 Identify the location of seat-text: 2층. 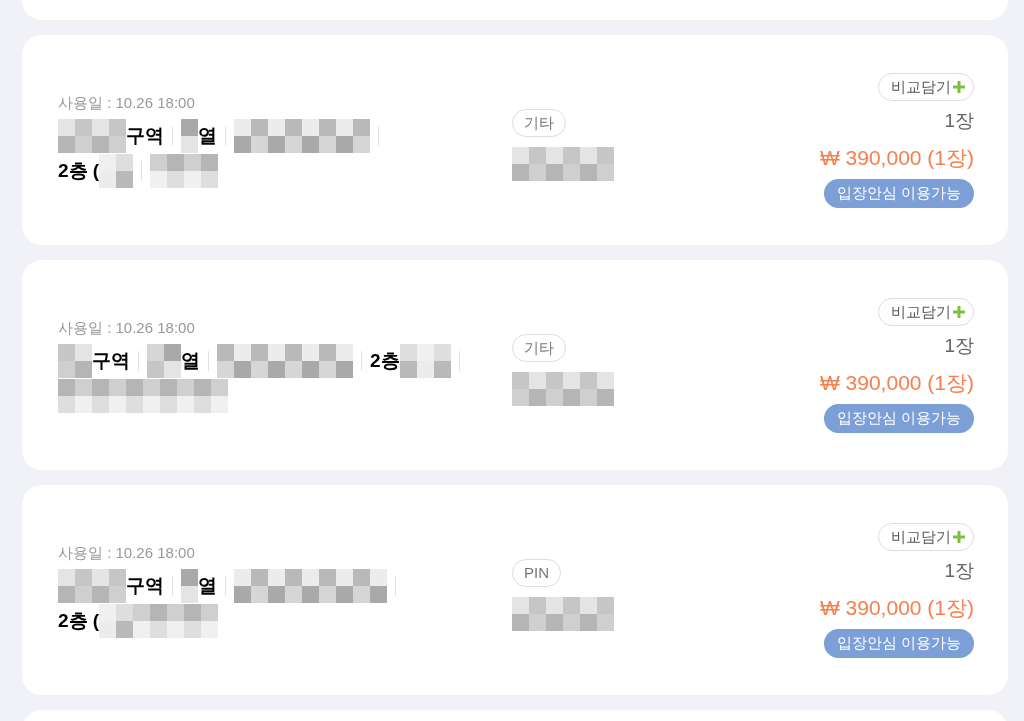
(385, 360).